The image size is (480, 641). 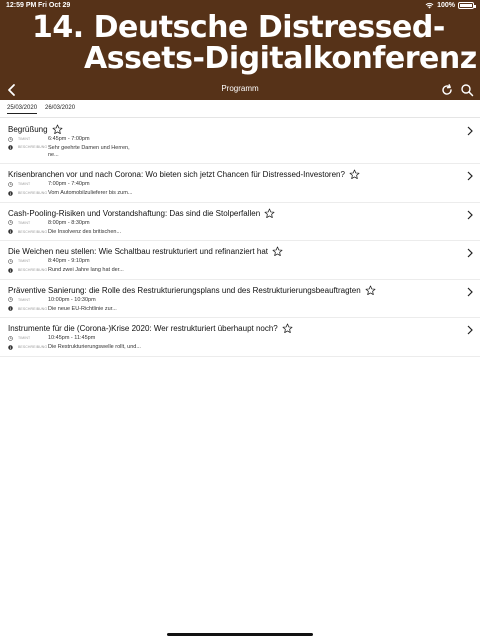 What do you see at coordinates (69, 222) in the screenshot?
I see `session-time: 8:00pm - 8:30pm` at bounding box center [69, 222].